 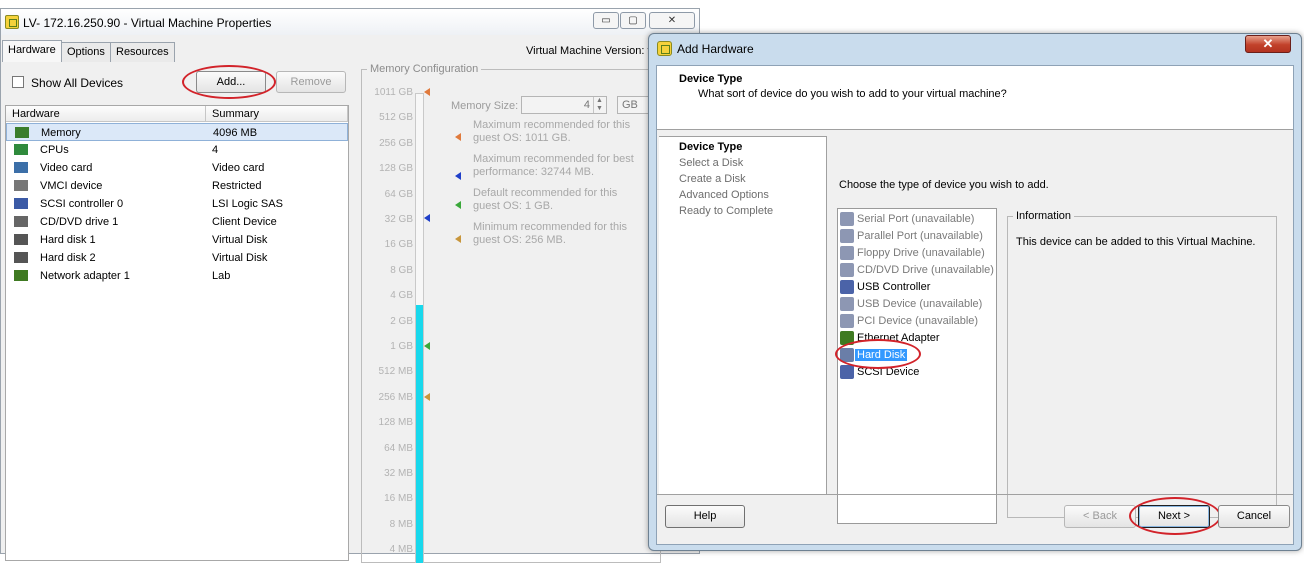 I want to click on memory-icon, so click(x=22, y=132).